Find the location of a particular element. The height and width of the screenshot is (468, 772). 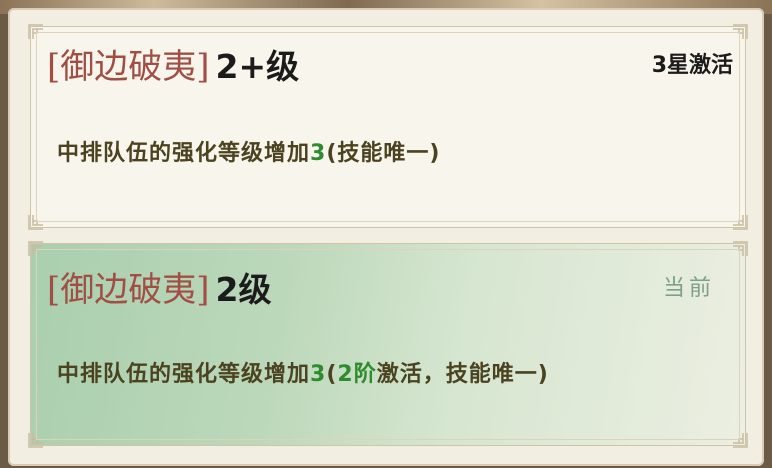

skill-description: 中排队伍的强化等级增加3(技能唯一) is located at coordinates (248, 151).